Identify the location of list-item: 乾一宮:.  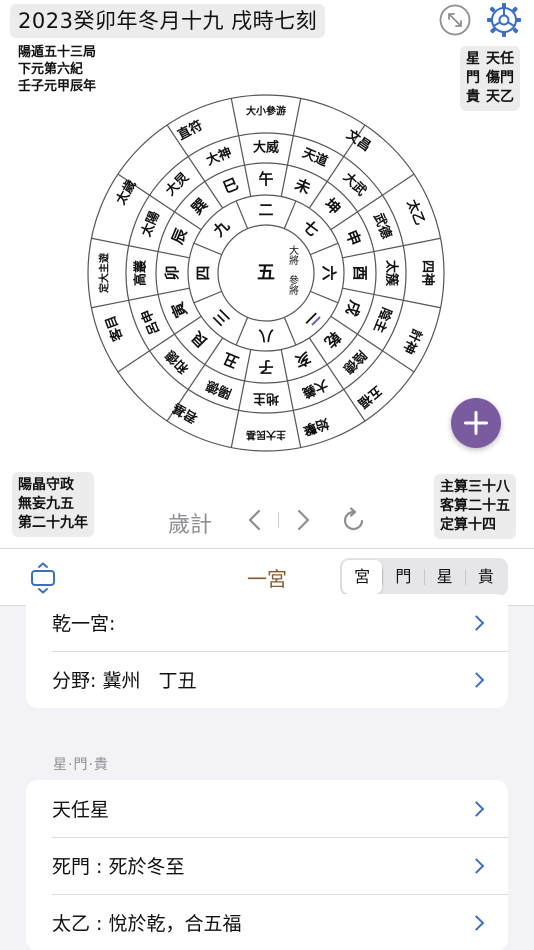
(267, 622).